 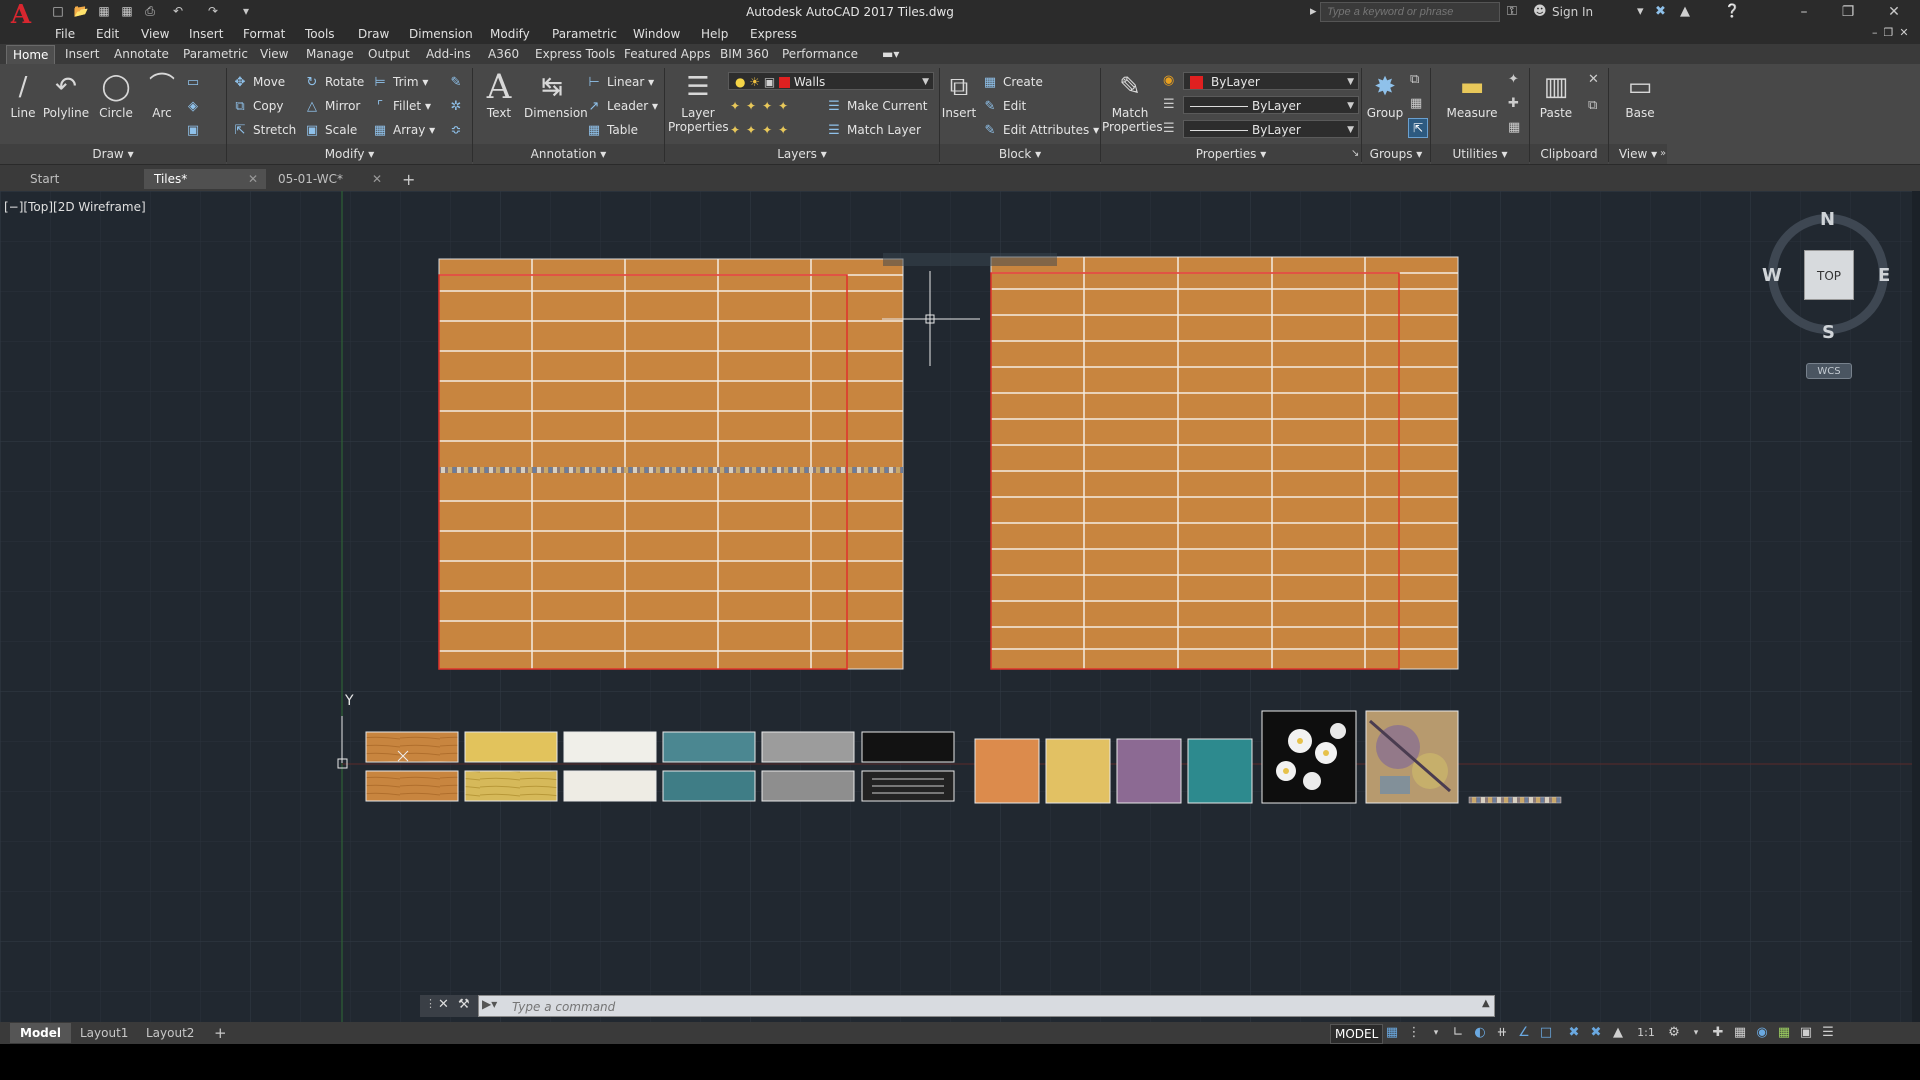 I want to click on polyline-button: ↶ Polyline, so click(x=66, y=95).